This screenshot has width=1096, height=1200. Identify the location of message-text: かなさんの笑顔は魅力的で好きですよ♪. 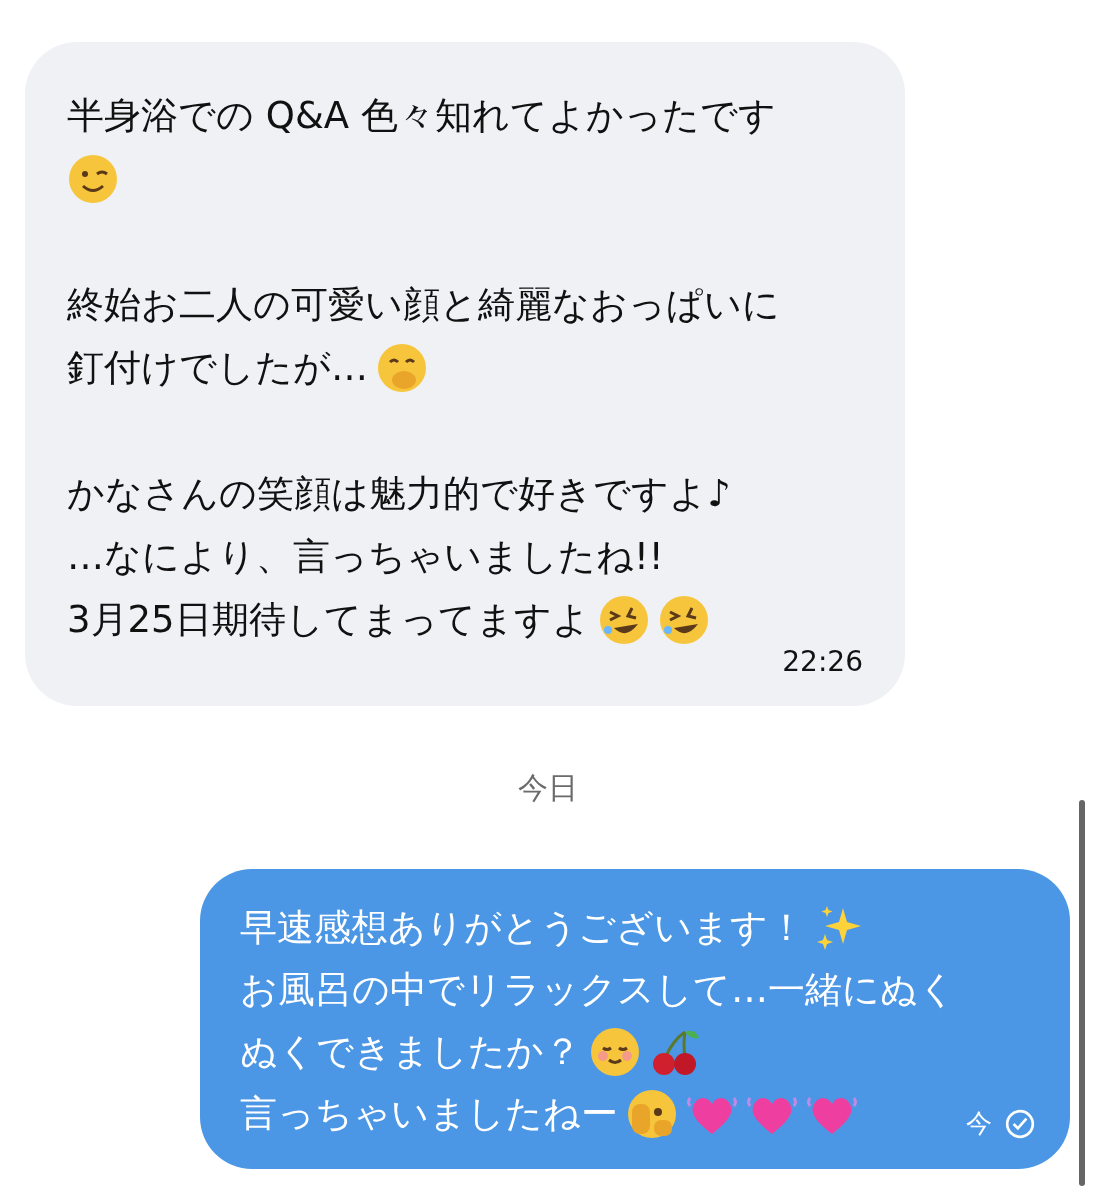
(399, 493).